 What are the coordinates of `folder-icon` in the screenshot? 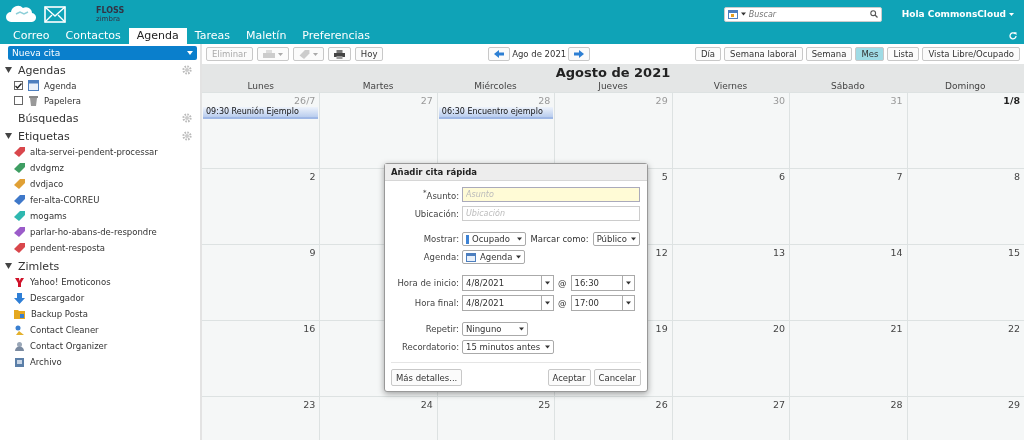 It's located at (20, 314).